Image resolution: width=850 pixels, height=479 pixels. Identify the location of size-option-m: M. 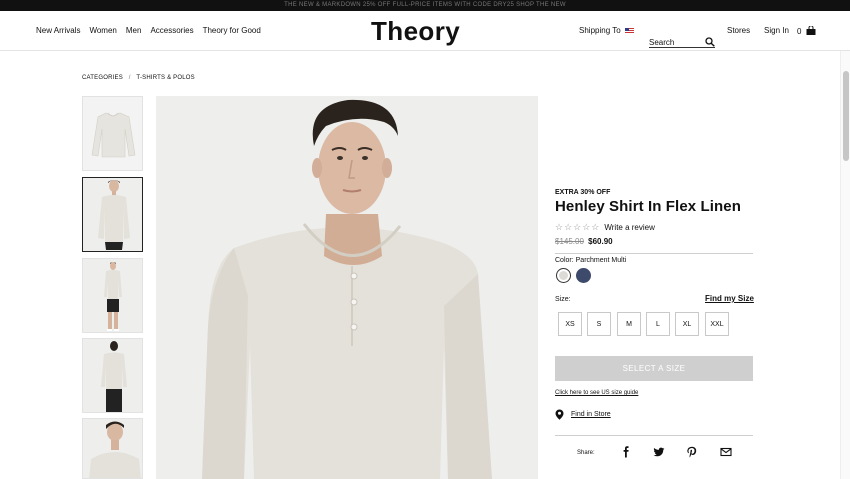
(629, 324).